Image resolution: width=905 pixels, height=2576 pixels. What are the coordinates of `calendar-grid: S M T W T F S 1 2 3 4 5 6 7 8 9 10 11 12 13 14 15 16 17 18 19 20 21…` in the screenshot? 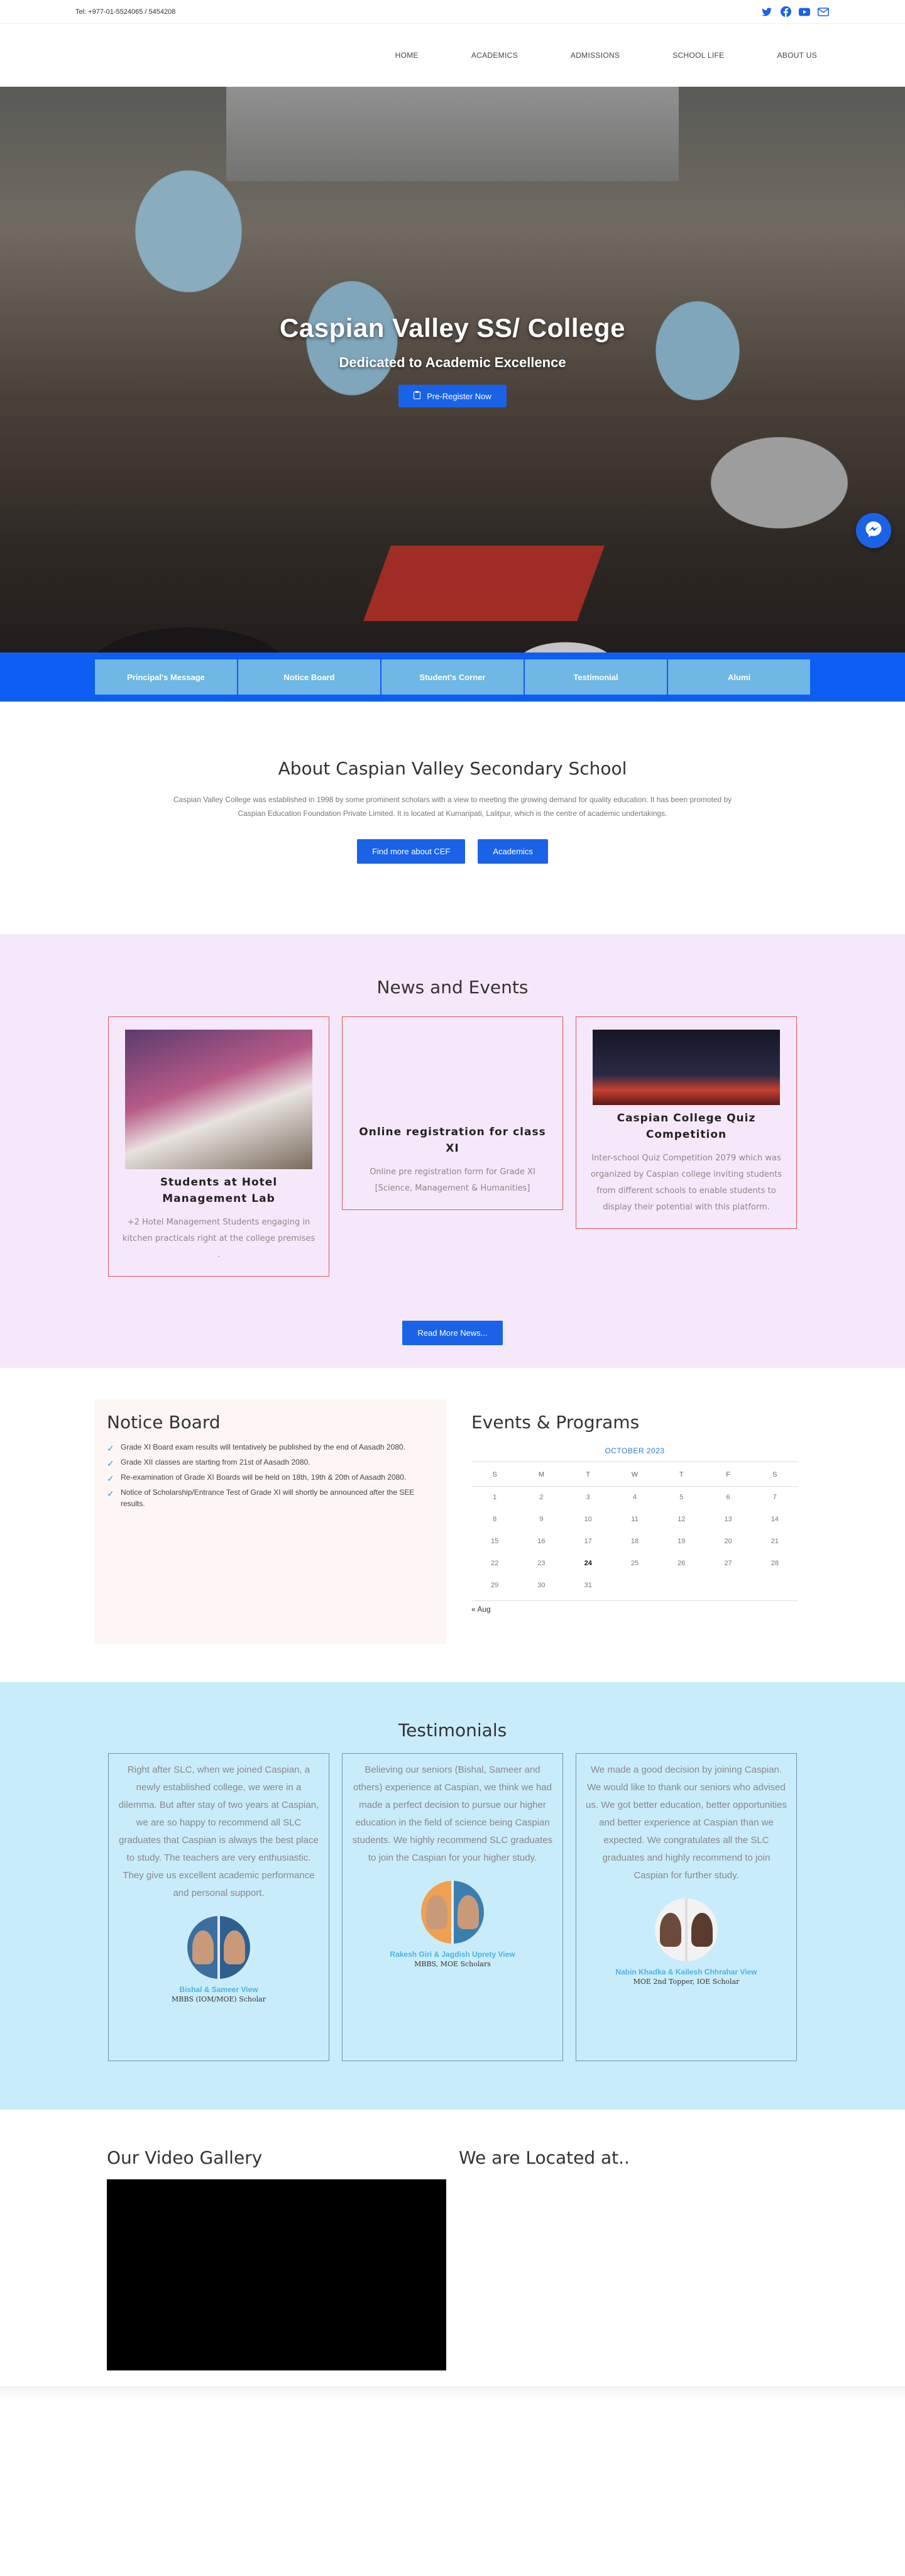 It's located at (634, 1529).